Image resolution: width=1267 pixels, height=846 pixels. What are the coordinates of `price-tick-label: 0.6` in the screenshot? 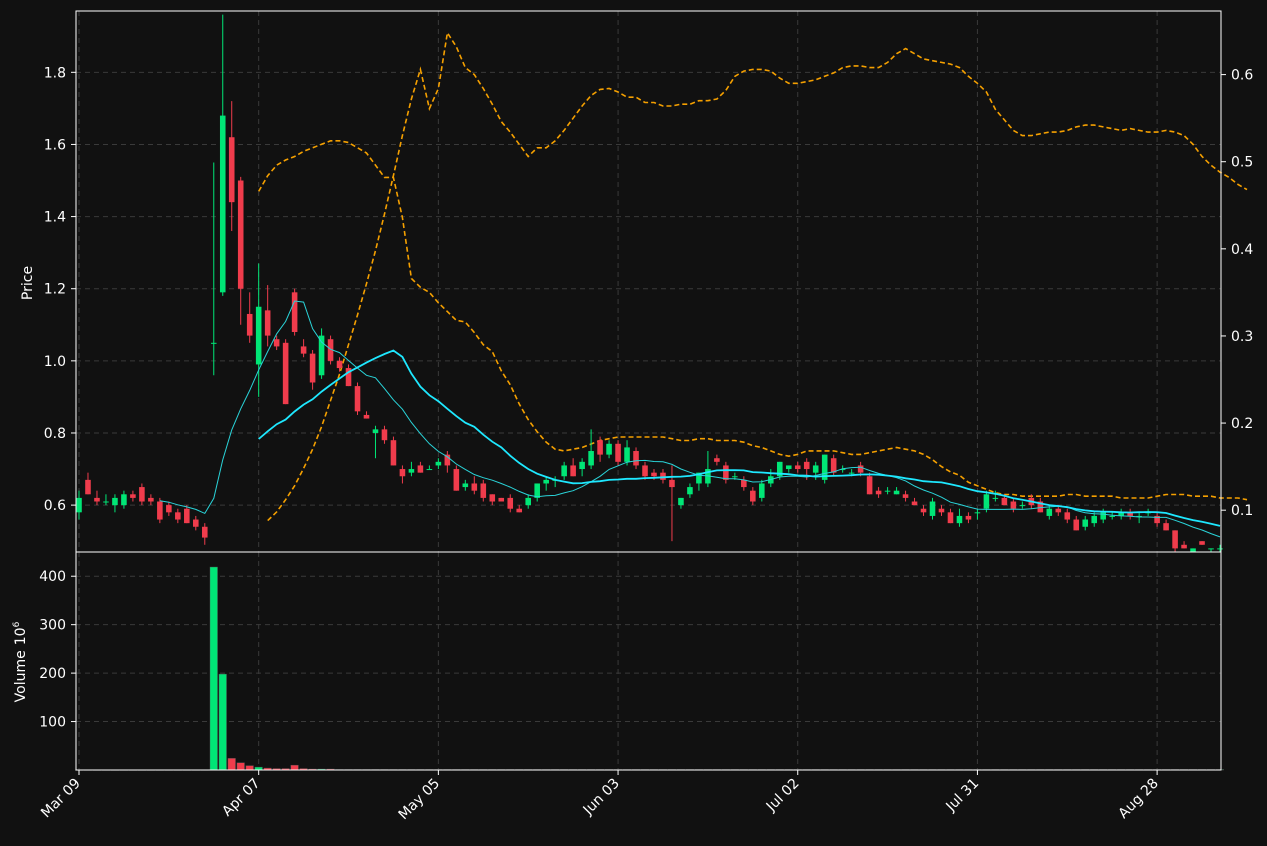 It's located at (55, 506).